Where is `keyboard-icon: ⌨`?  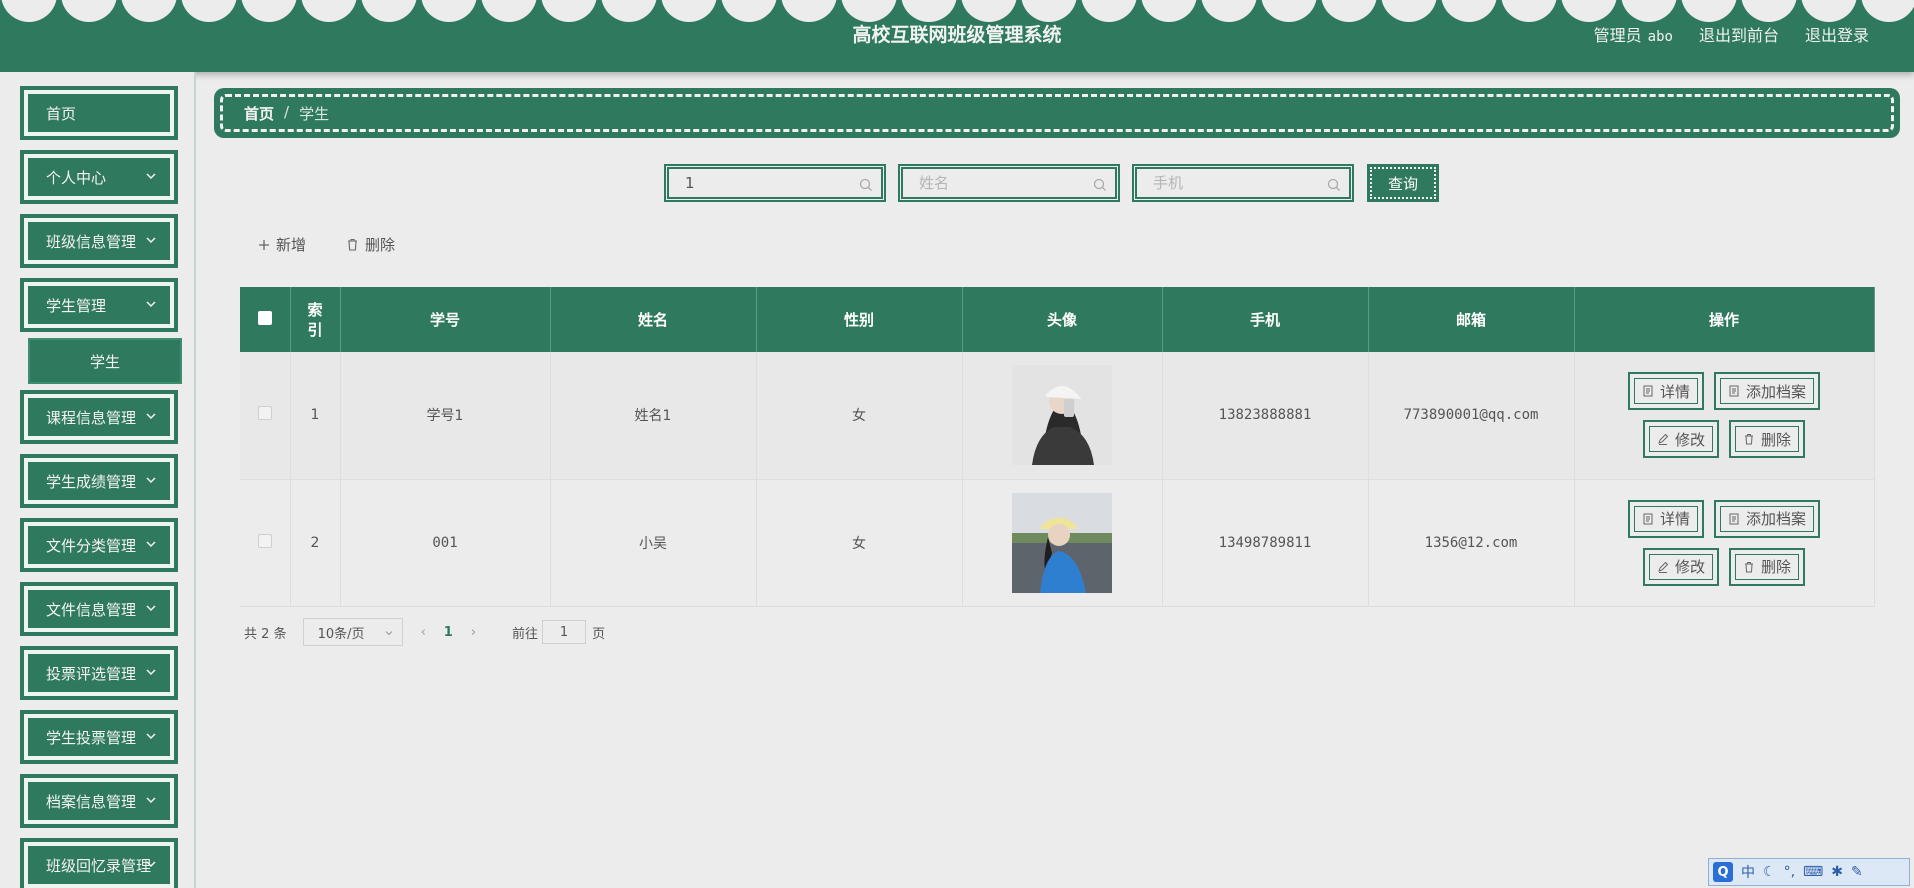 keyboard-icon: ⌨ is located at coordinates (1813, 872).